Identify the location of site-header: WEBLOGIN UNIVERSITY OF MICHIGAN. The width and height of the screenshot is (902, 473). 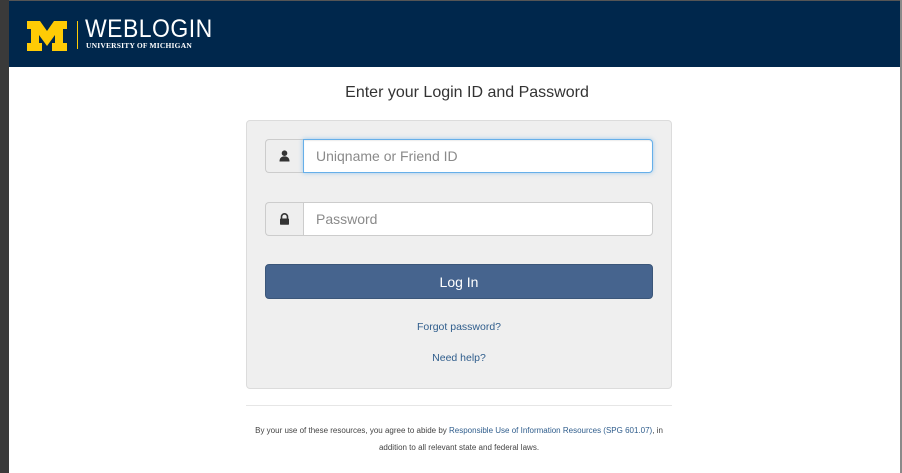
(454, 34).